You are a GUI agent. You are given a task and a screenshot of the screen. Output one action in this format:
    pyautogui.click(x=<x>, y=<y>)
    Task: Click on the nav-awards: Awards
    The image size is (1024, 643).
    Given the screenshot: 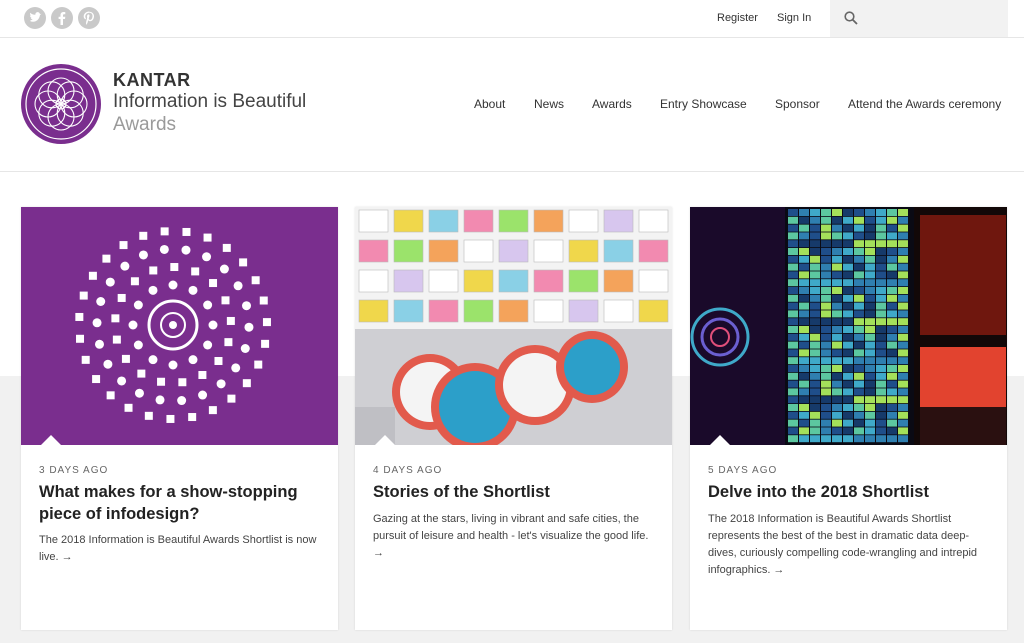 What is the action you would take?
    pyautogui.click(x=612, y=104)
    